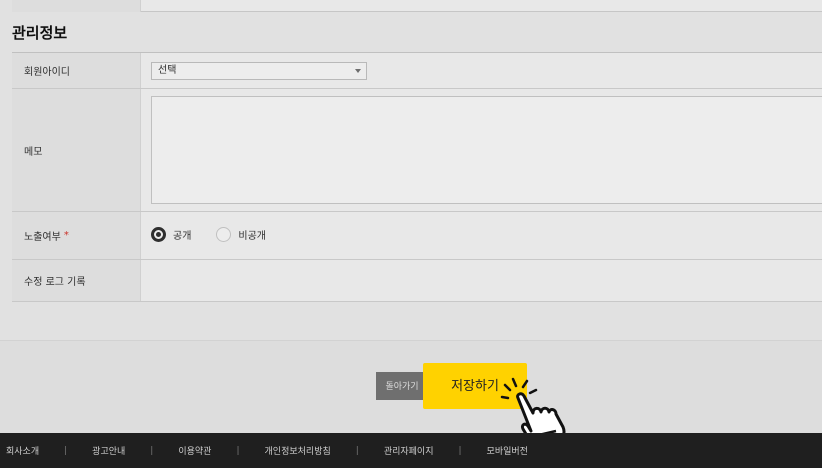  What do you see at coordinates (42, 237) in the screenshot?
I see `visibility-label: 노출여부` at bounding box center [42, 237].